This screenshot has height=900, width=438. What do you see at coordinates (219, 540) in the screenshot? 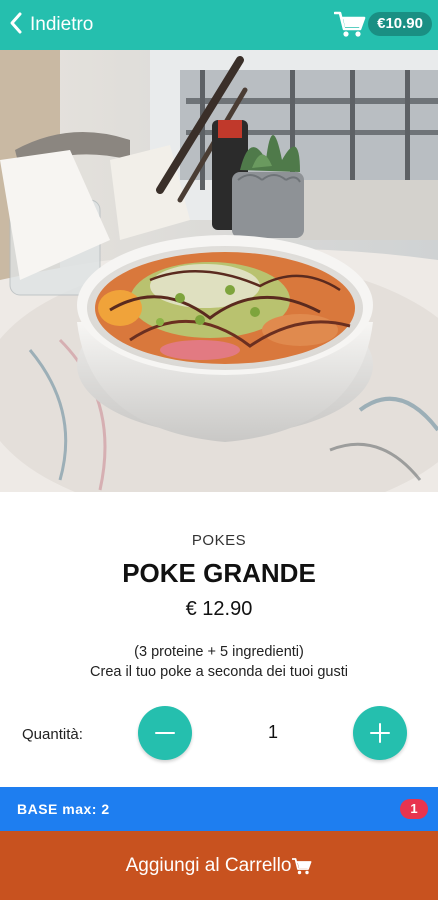
I see `product-category: POKES` at bounding box center [219, 540].